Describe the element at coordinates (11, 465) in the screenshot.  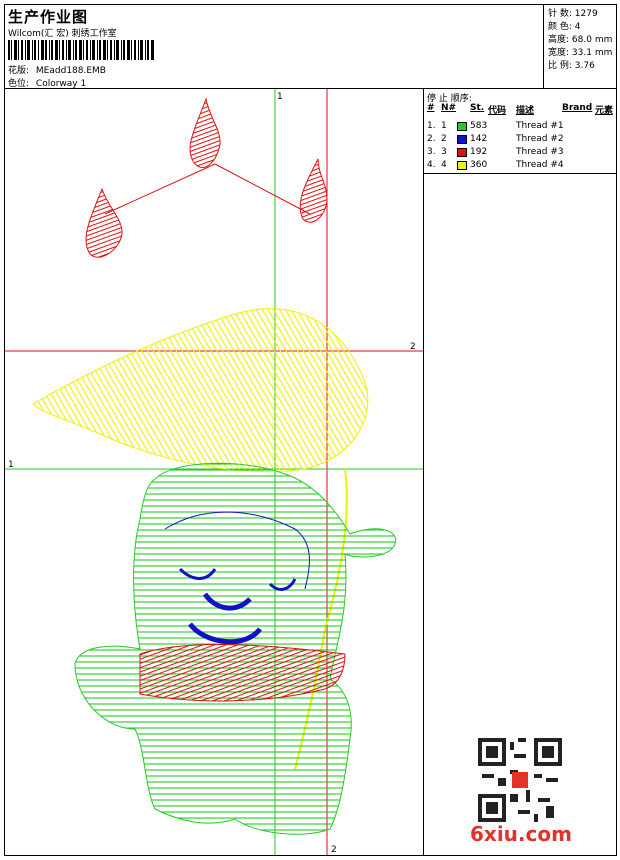
I see `guide-label-h1: 1` at that location.